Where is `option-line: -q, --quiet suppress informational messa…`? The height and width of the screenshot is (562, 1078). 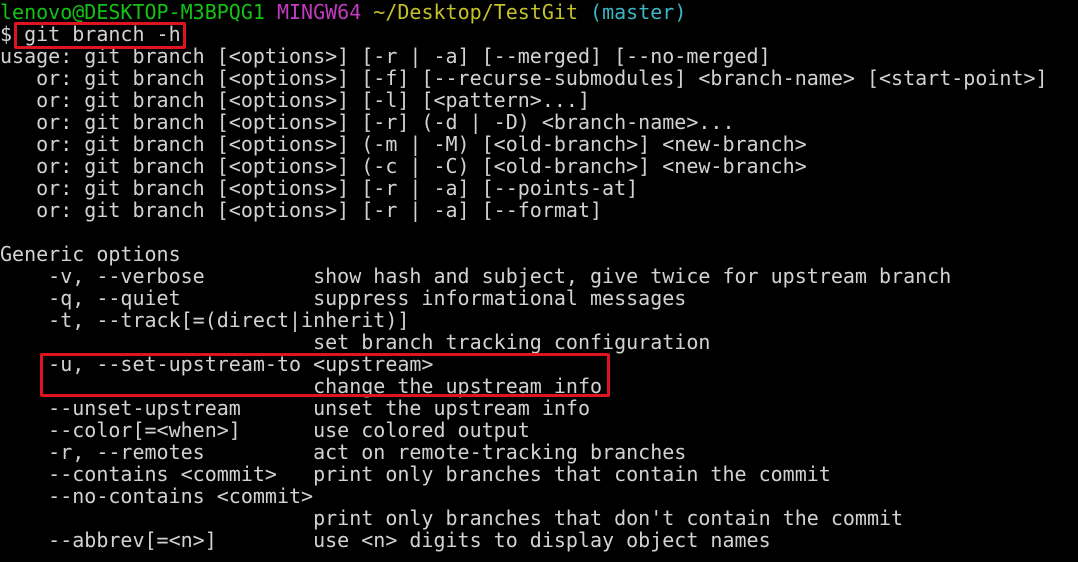 option-line: -q, --quiet suppress informational messa… is located at coordinates (343, 298).